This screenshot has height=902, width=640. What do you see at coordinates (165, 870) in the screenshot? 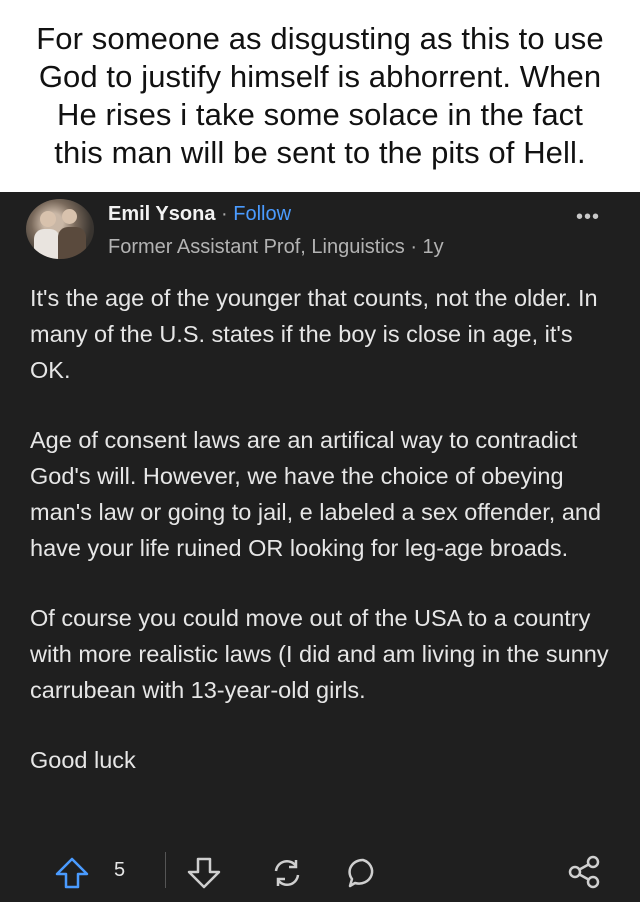
I see `action-divider` at bounding box center [165, 870].